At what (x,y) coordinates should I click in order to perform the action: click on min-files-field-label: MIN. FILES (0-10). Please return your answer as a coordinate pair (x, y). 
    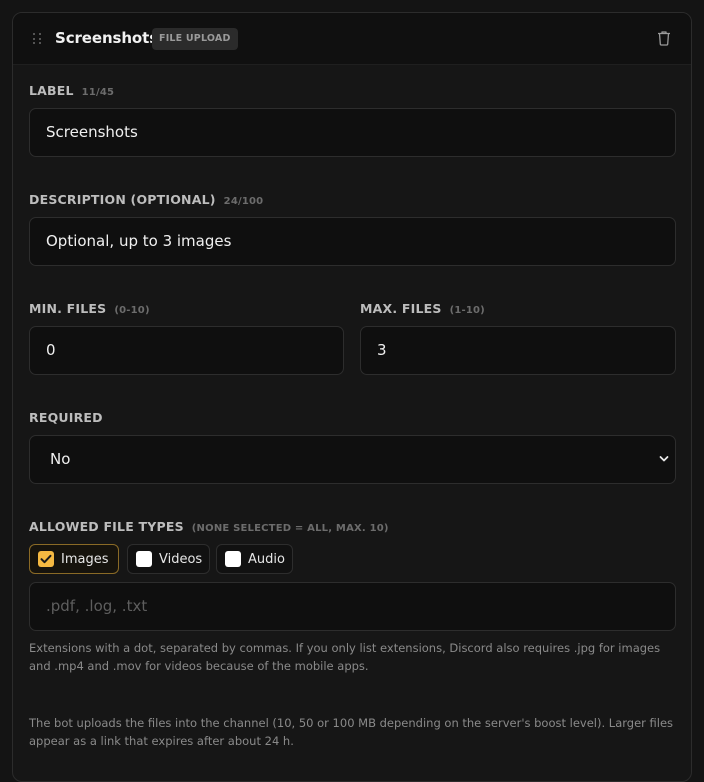
    Looking at the image, I should click on (89, 308).